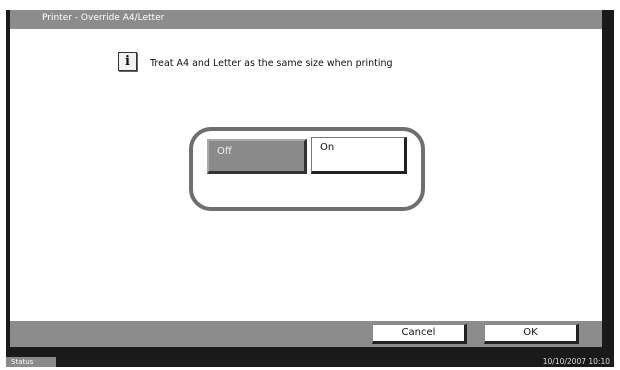  Describe the element at coordinates (327, 147) in the screenshot. I see `on-button-label: On` at that location.